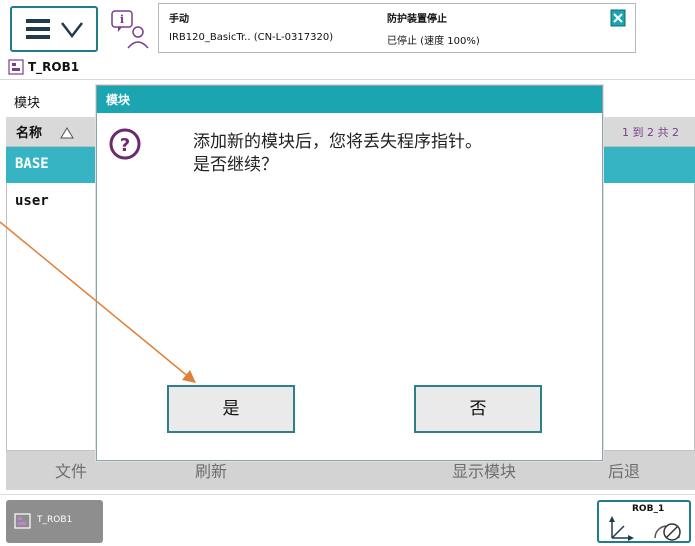 This screenshot has width=695, height=546. I want to click on column-header-name: 名称, so click(29, 131).